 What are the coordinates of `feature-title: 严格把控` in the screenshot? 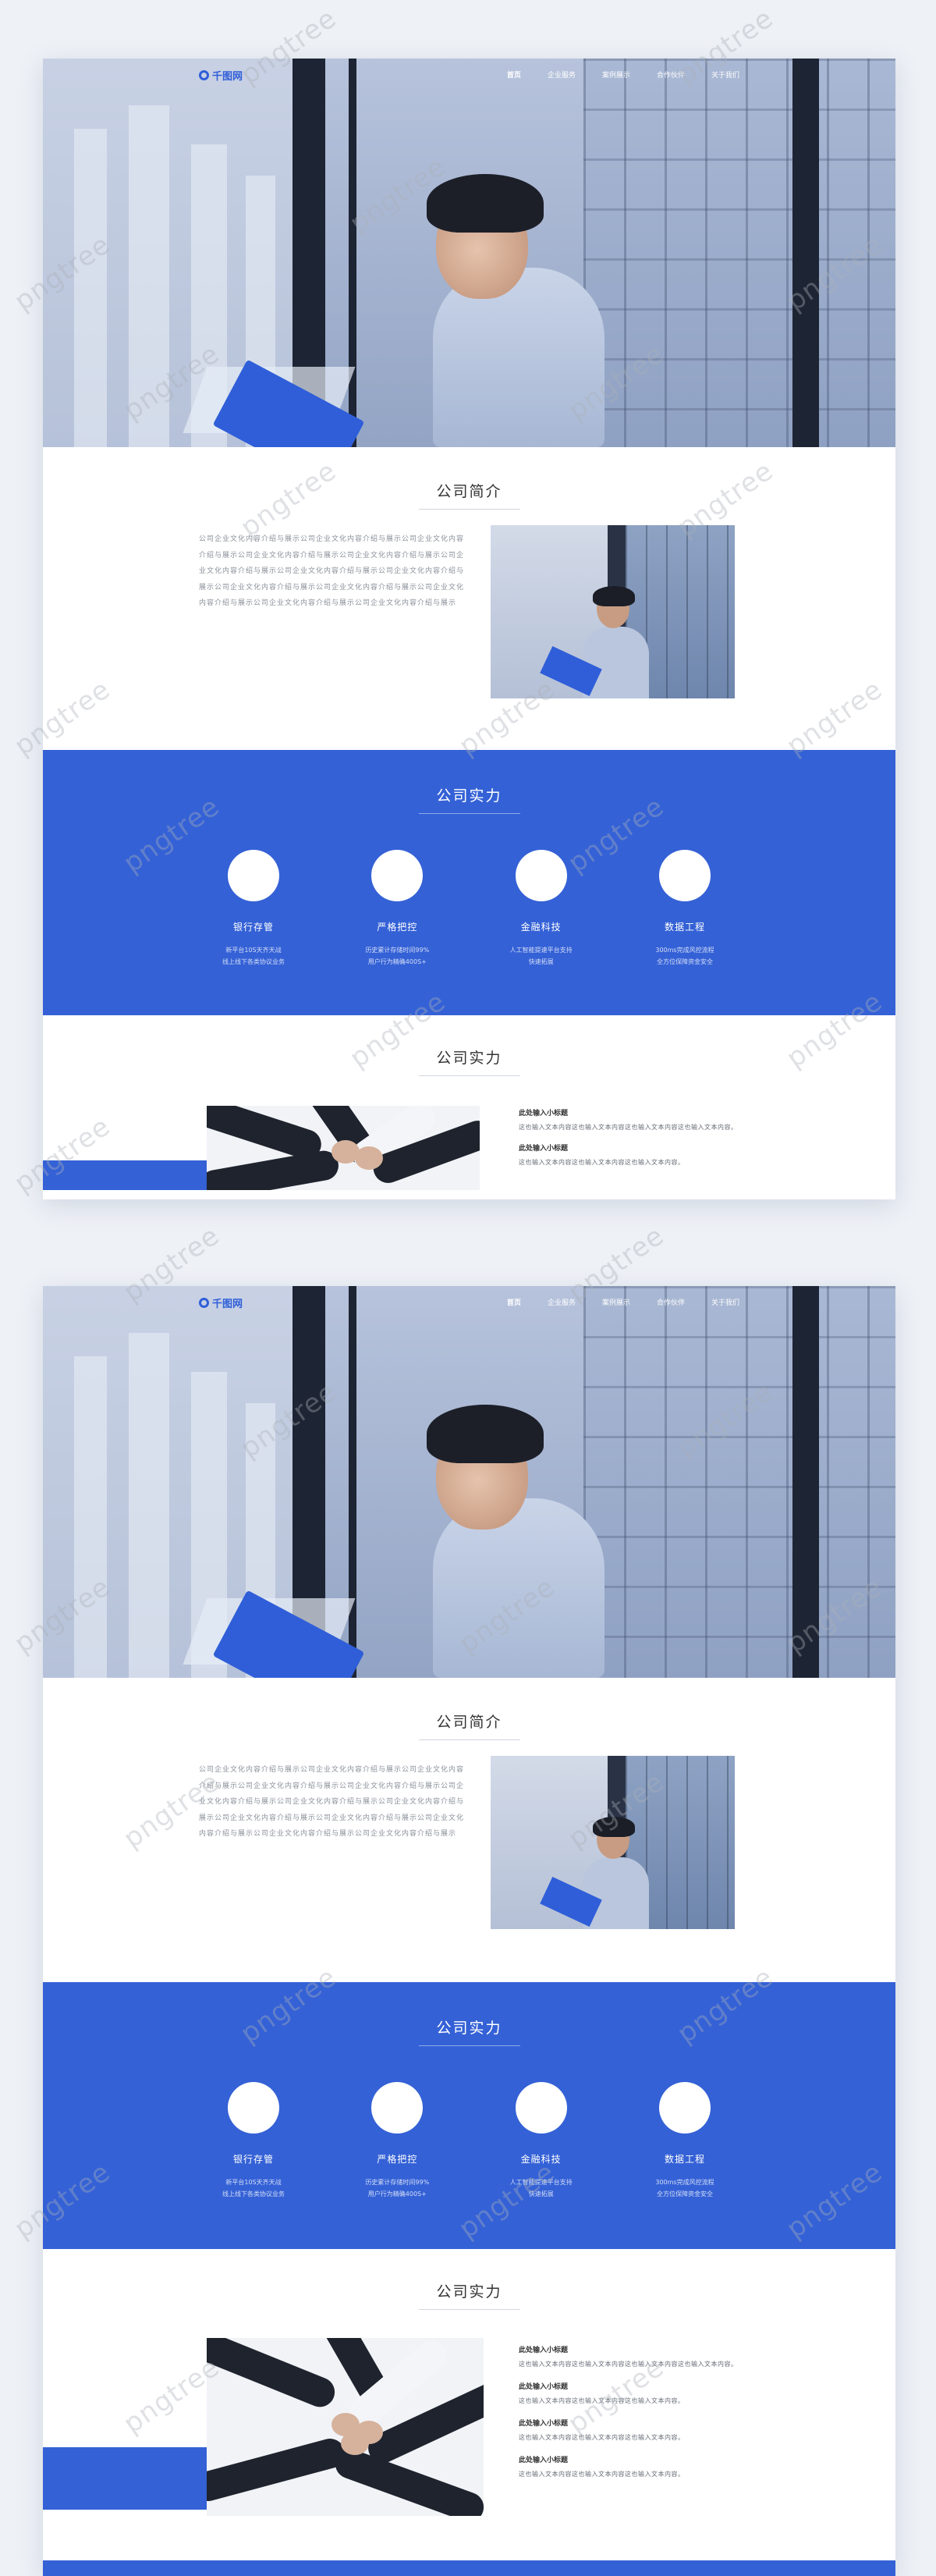 It's located at (398, 927).